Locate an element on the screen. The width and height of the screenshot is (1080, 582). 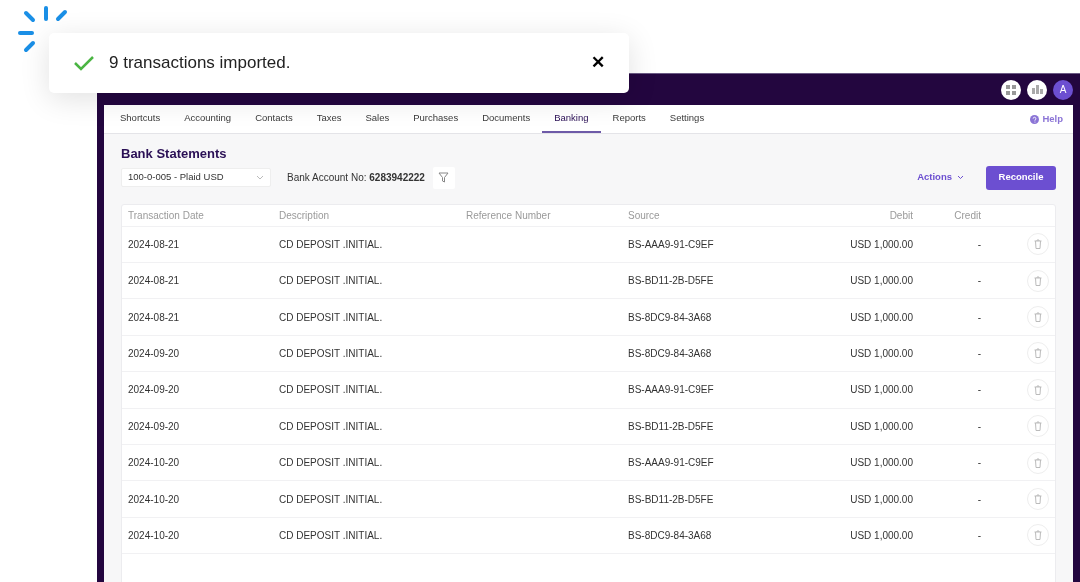
nav-tab: Reports is located at coordinates (629, 119).